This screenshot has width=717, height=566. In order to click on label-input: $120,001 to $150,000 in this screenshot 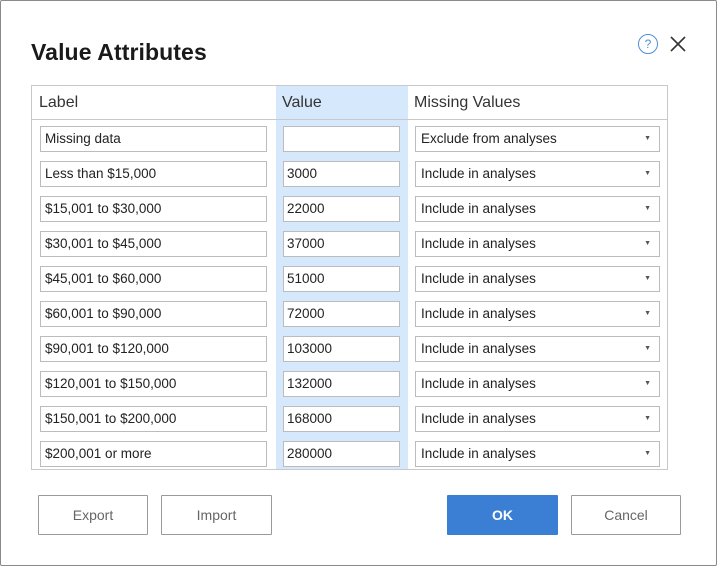, I will do `click(153, 384)`.